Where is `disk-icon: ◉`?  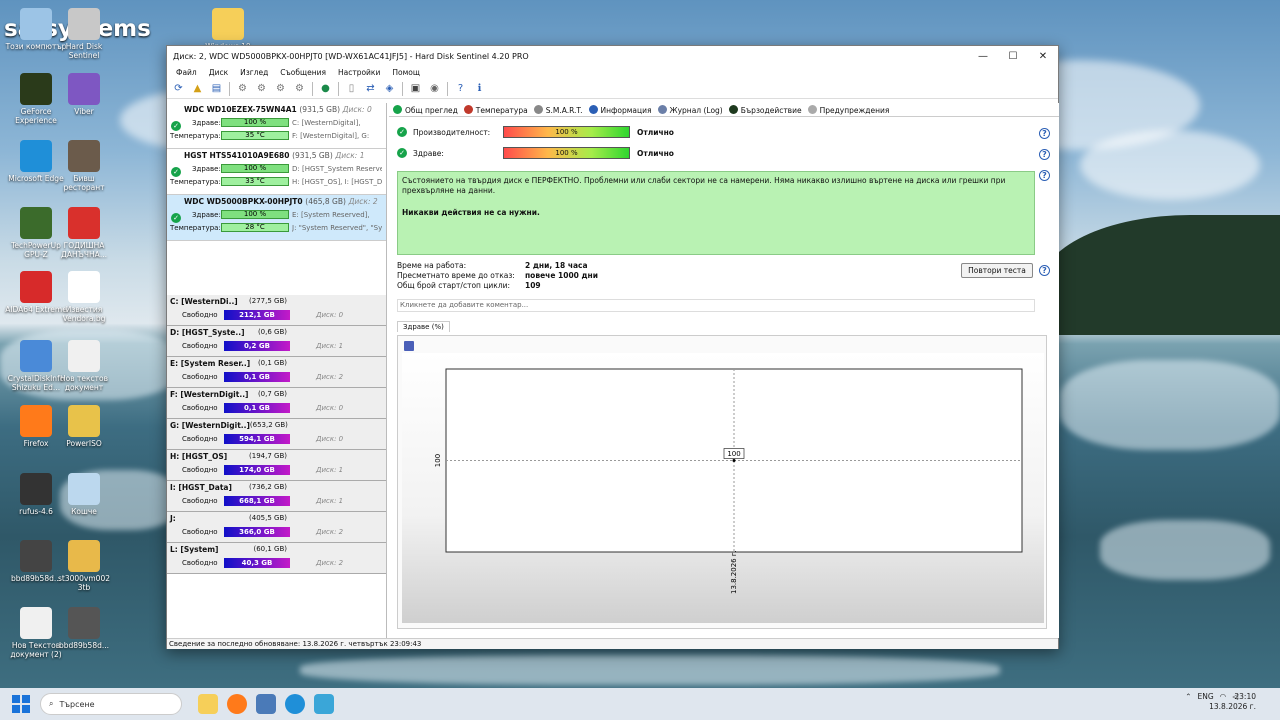
disk-icon: ◉ is located at coordinates (434, 88).